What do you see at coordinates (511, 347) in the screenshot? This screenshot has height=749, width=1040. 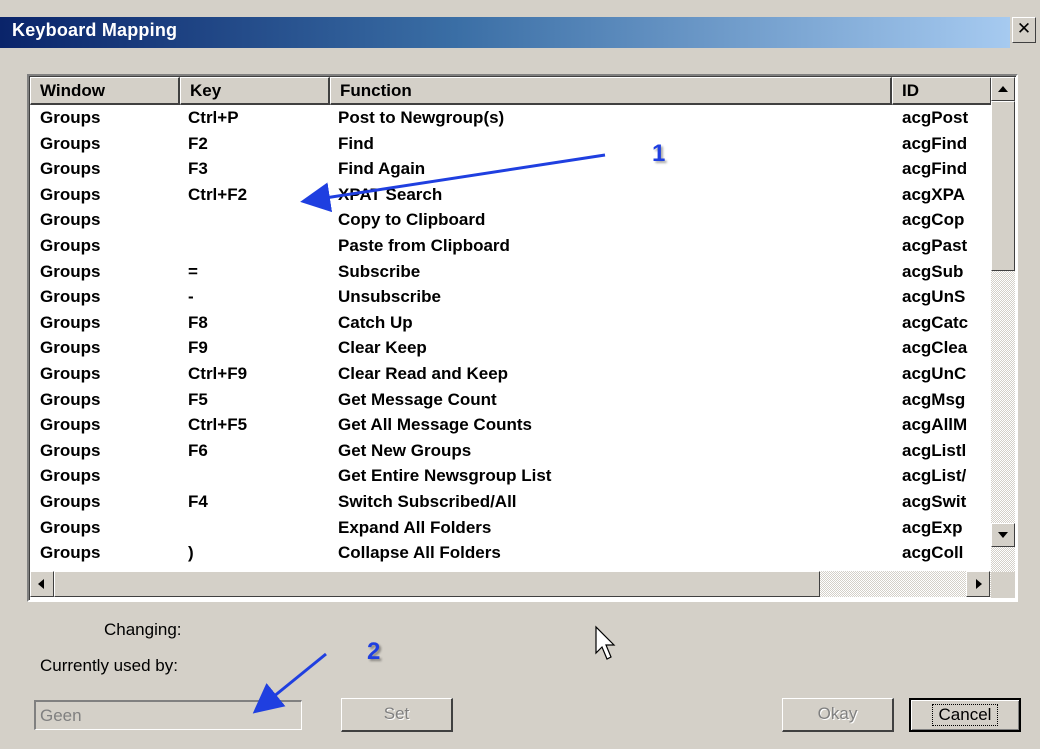 I see `table-row: Groups F9 Clear Keep acgClea` at bounding box center [511, 347].